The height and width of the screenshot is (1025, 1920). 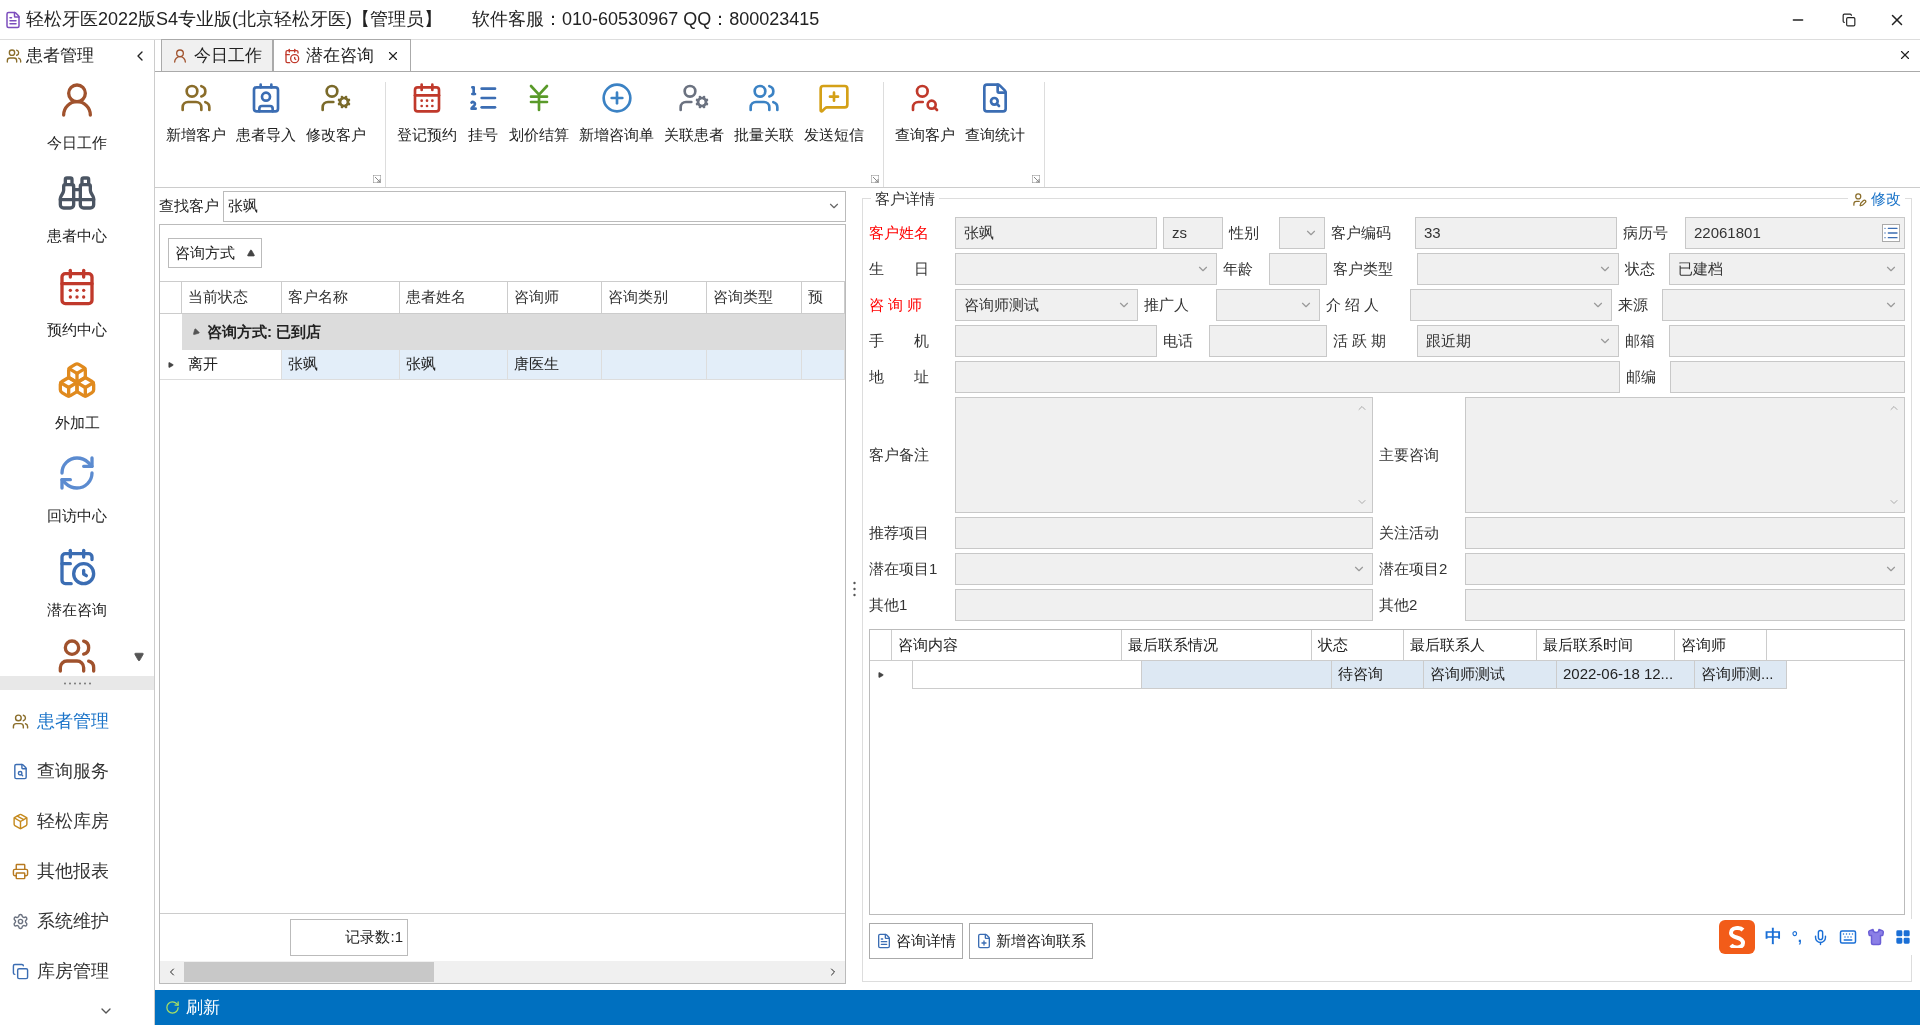 What do you see at coordinates (1905, 55) in the screenshot?
I see `close-icon` at bounding box center [1905, 55].